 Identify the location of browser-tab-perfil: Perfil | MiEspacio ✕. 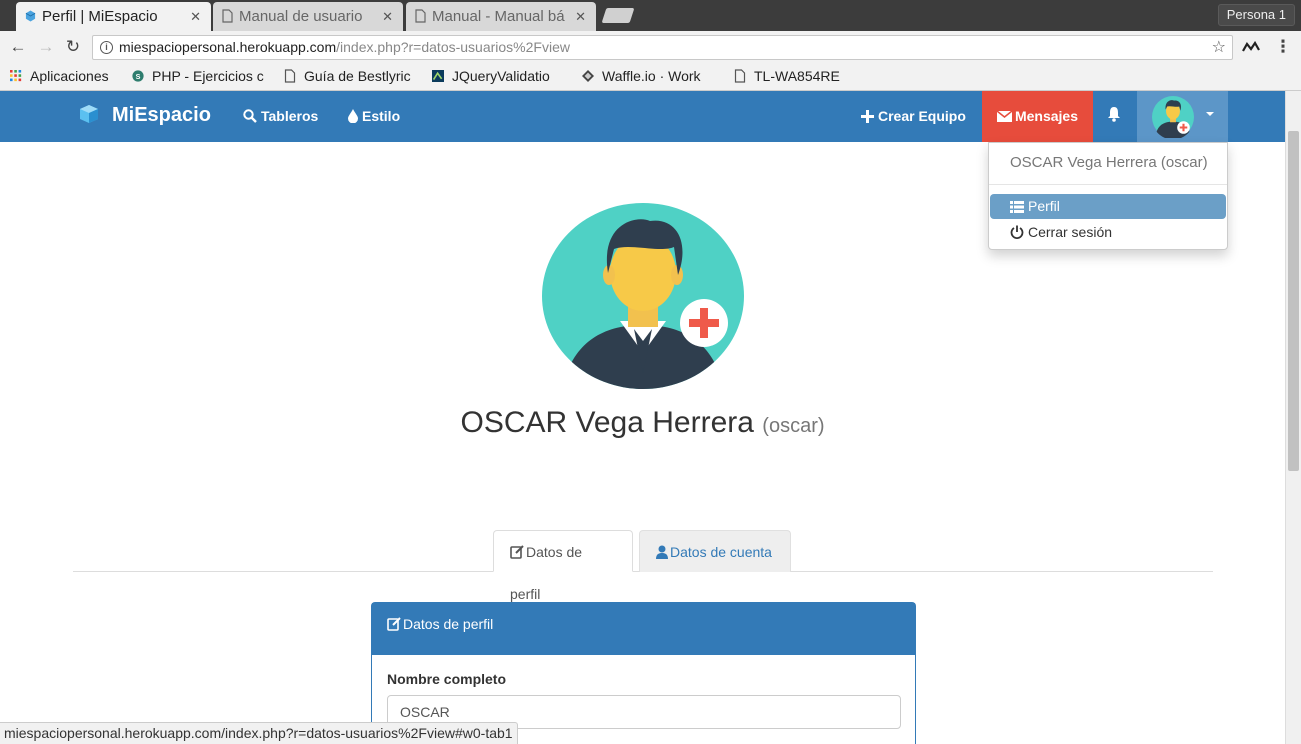
(113, 16).